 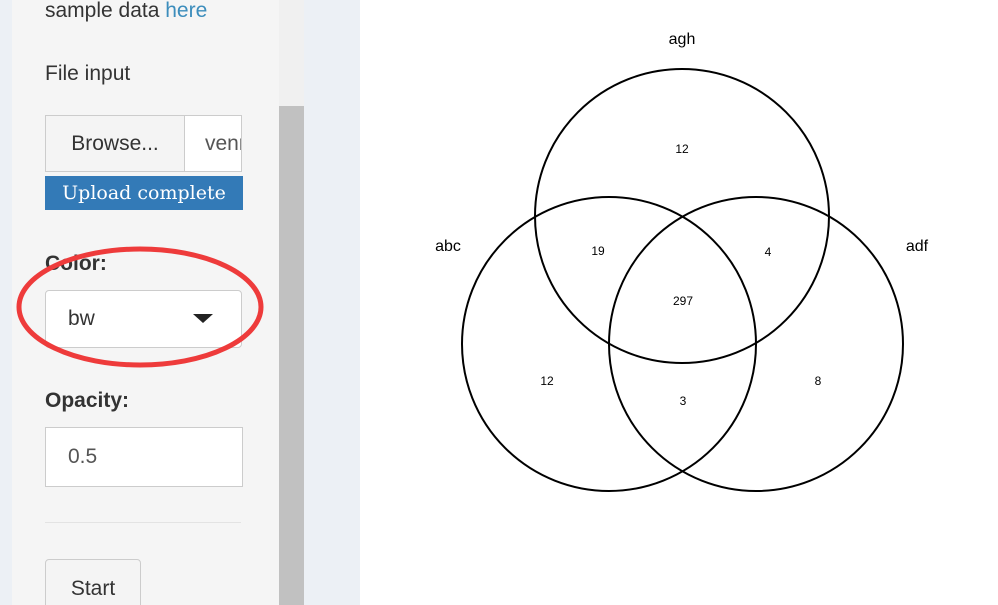 I want to click on color-select: bw, so click(x=143, y=319).